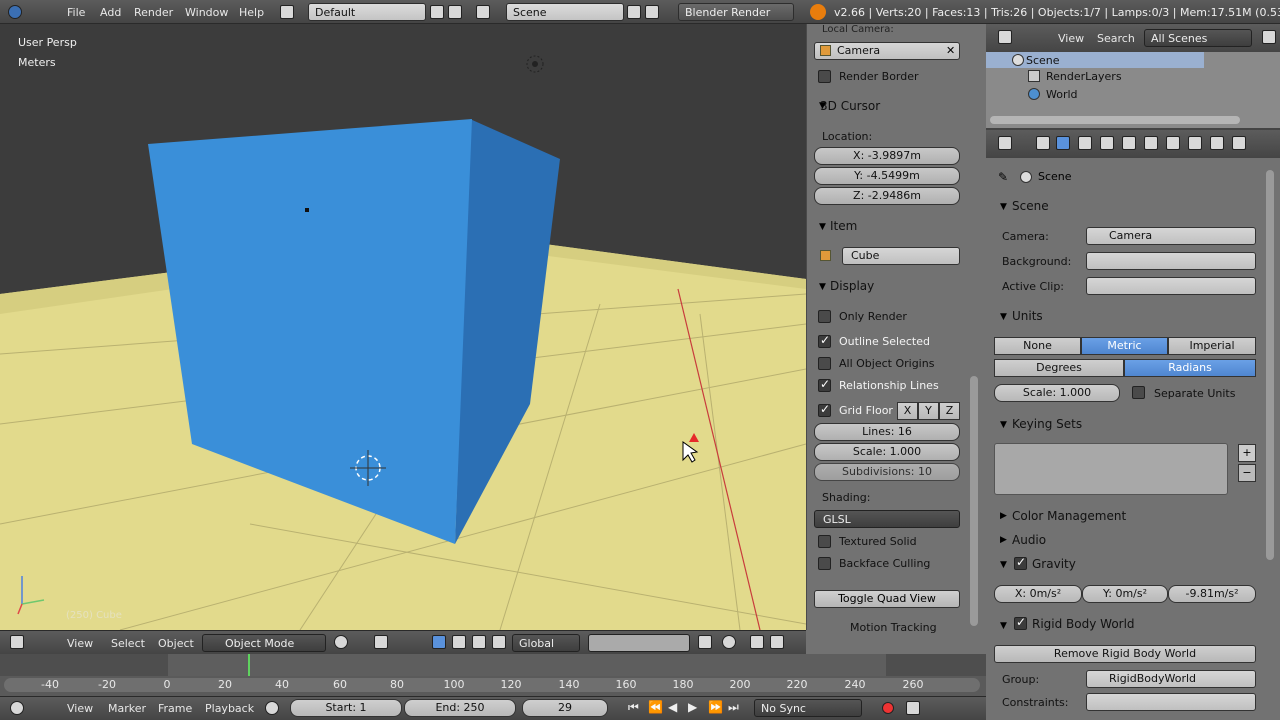 The image size is (1280, 720). Describe the element at coordinates (672, 707) in the screenshot. I see `play-reverse-icon: ◀` at that location.